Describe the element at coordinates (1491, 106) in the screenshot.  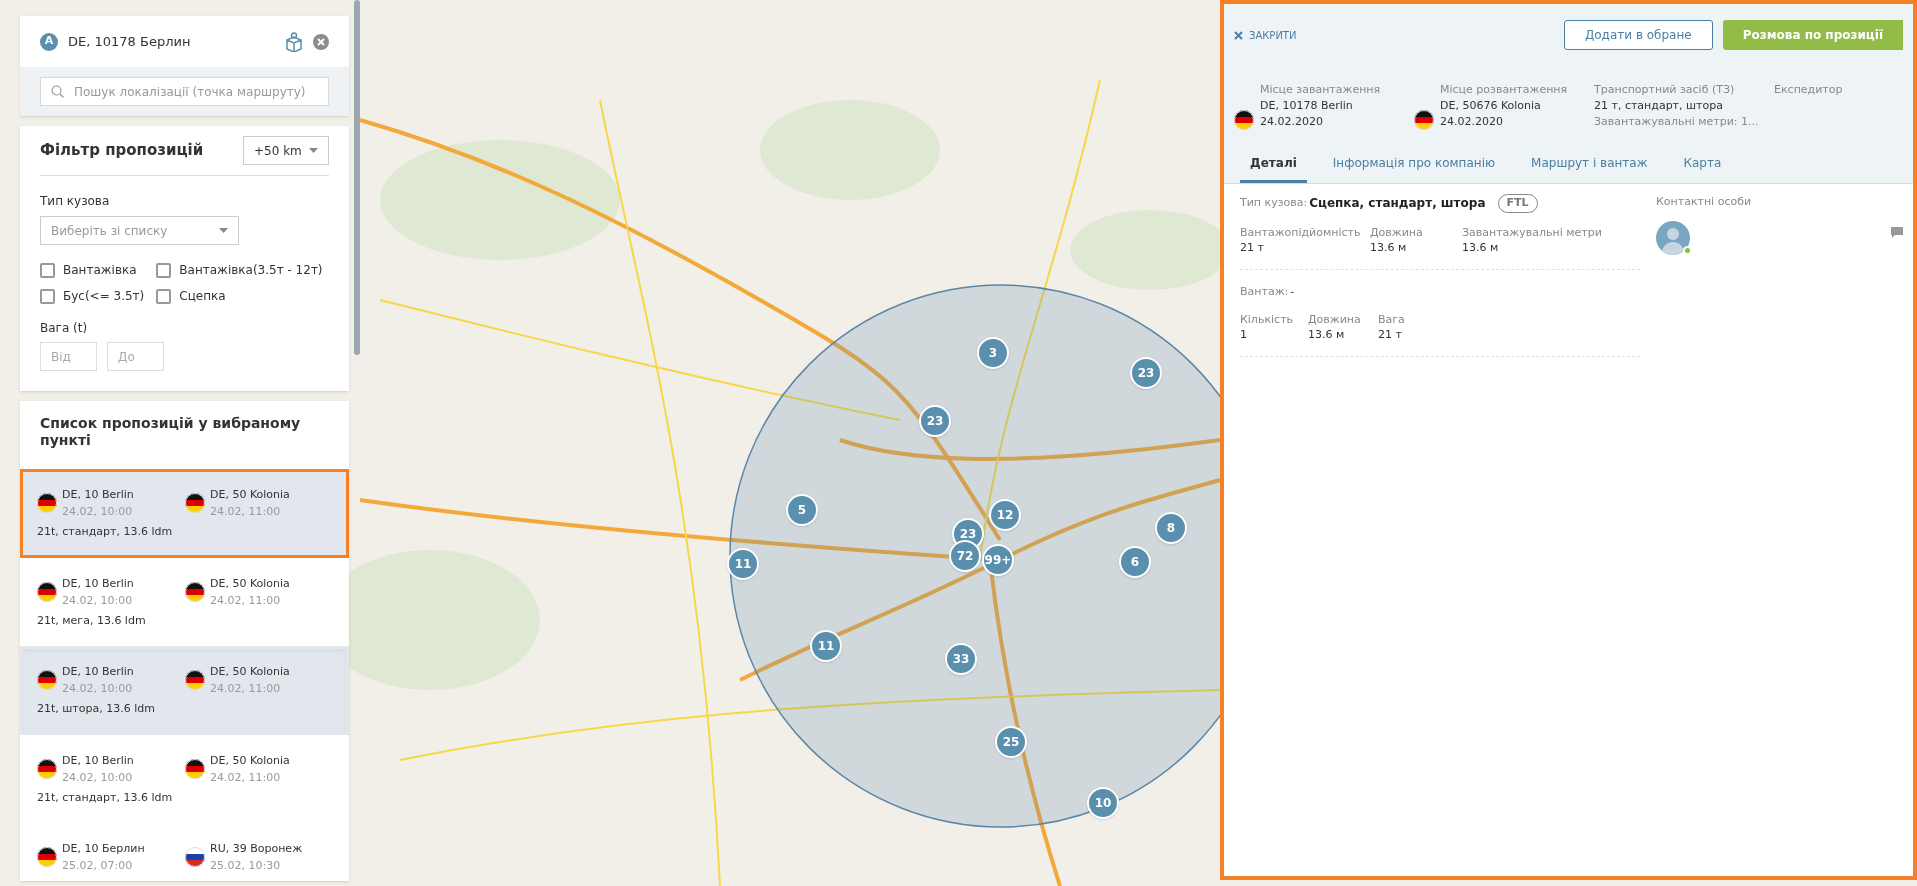
I see `info-value: DE, 50676 Kolonia` at that location.